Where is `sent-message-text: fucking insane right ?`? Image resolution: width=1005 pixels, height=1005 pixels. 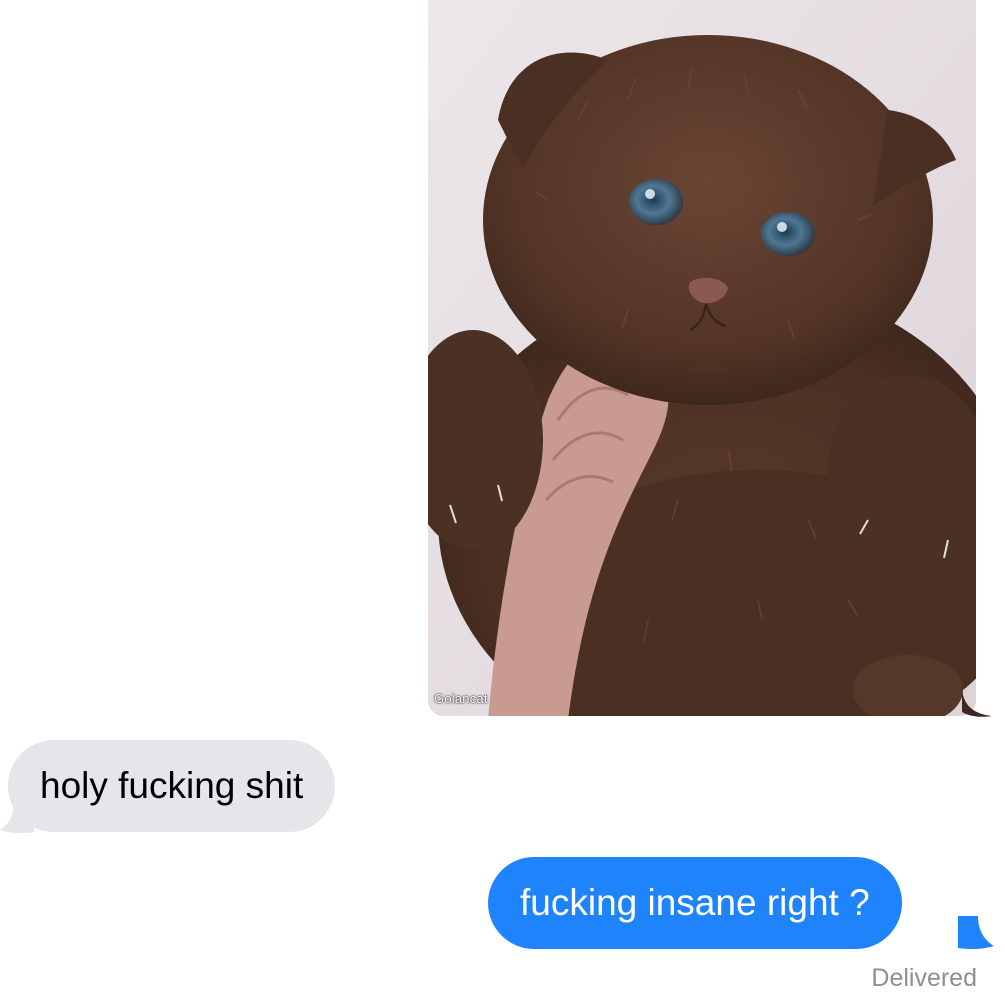
sent-message-text: fucking insane right ? is located at coordinates (695, 902).